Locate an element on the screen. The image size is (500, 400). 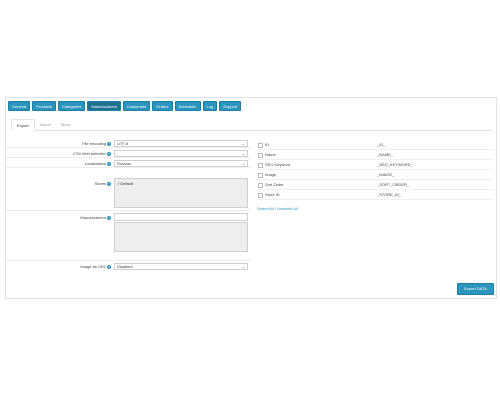
tab-products: Products is located at coordinates (44, 106).